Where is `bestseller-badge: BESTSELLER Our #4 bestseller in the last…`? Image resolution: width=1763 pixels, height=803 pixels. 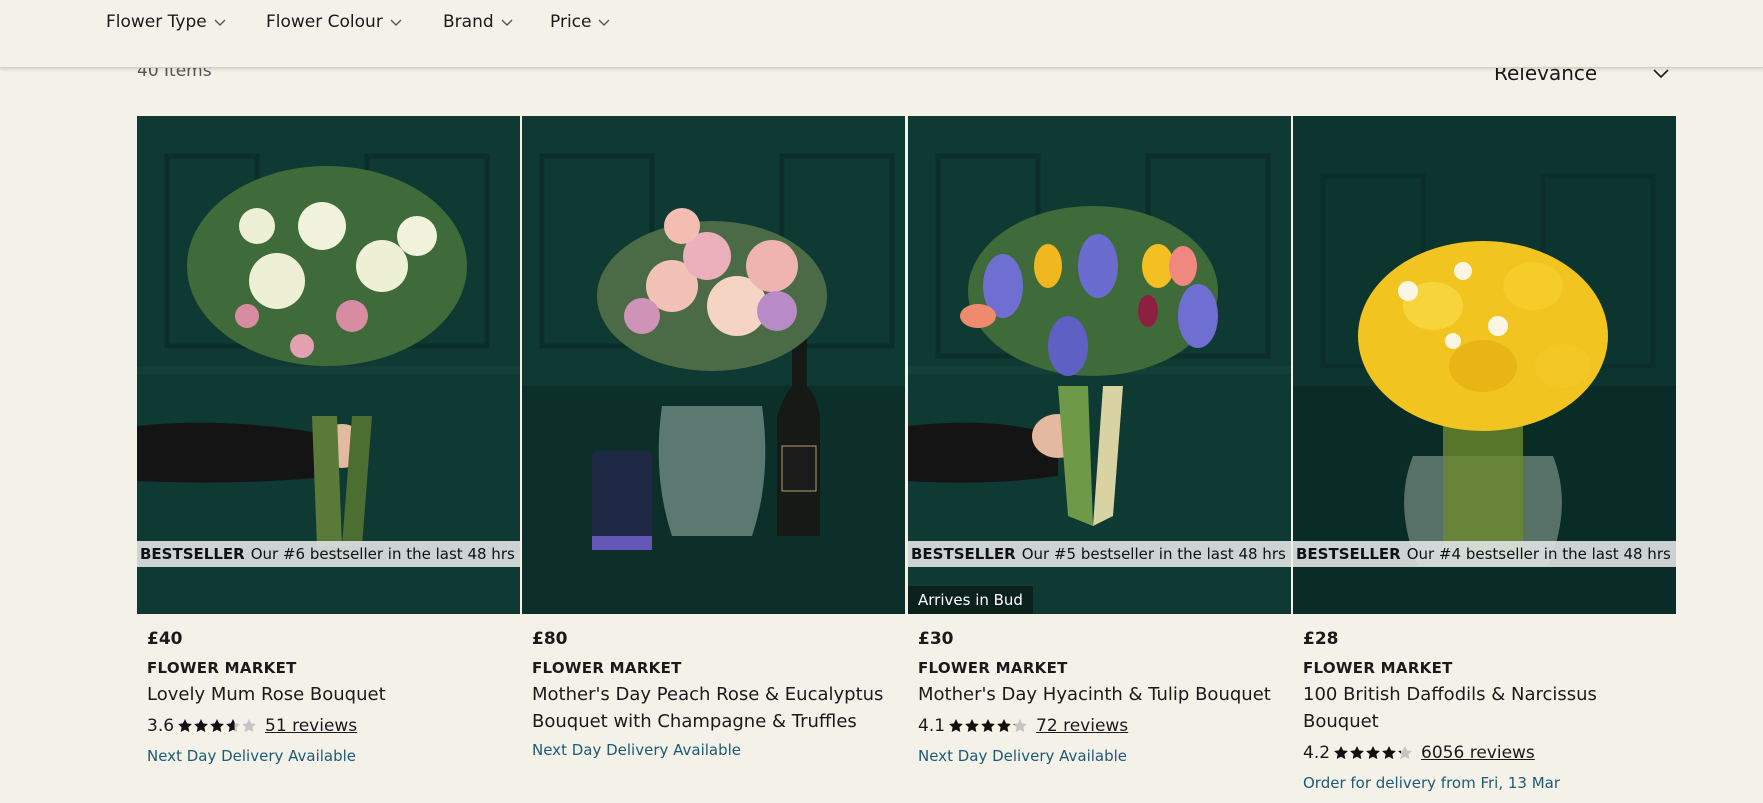 bestseller-badge: BESTSELLER Our #4 bestseller in the last… is located at coordinates (1484, 554).